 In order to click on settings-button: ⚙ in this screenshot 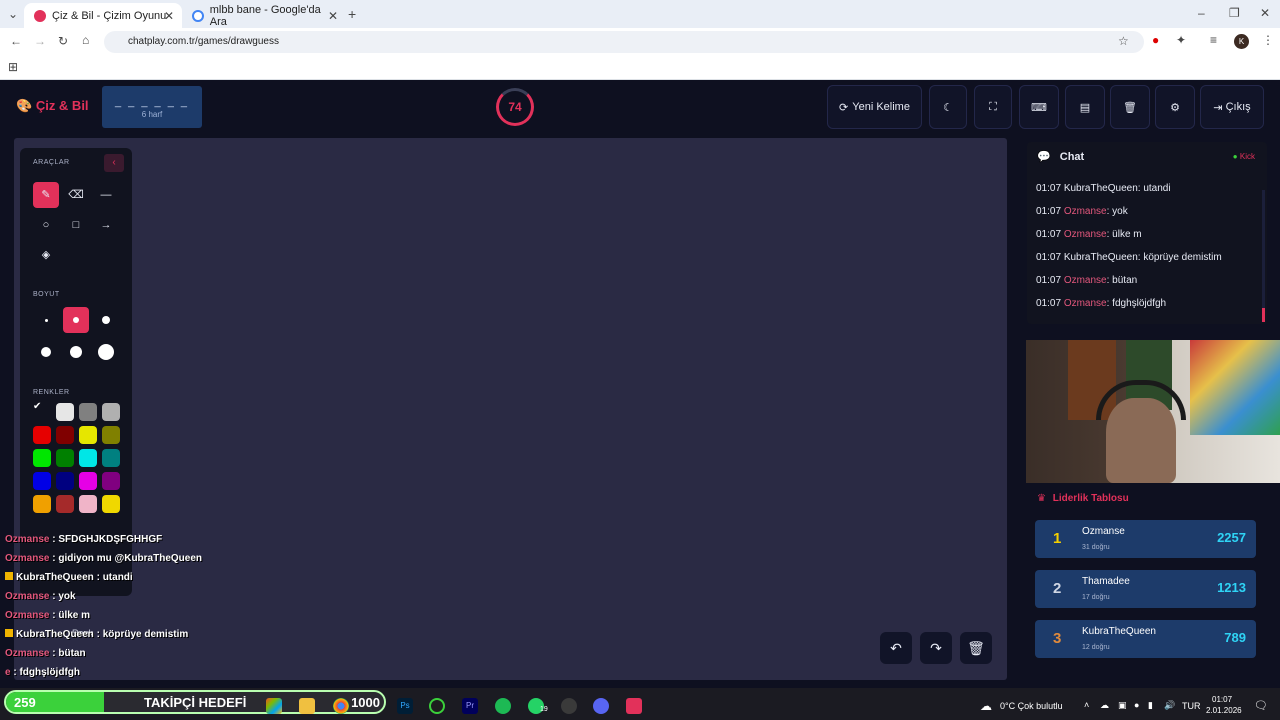, I will do `click(1175, 107)`.